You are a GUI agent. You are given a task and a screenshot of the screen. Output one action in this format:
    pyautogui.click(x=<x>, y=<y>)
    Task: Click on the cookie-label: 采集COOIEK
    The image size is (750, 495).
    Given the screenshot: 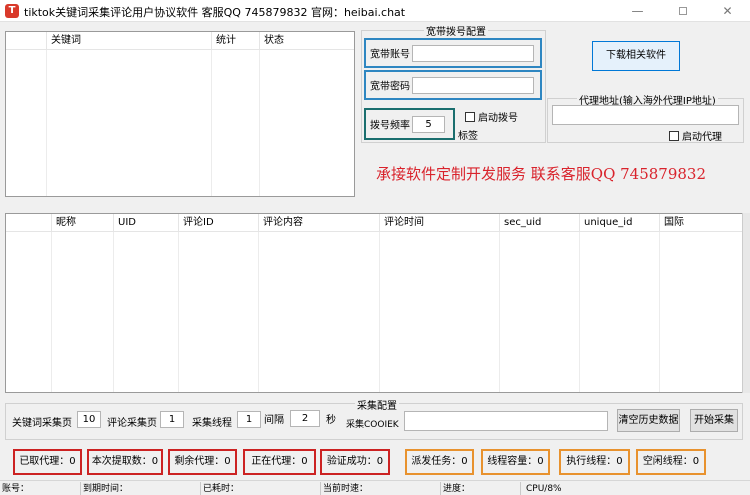 What is the action you would take?
    pyautogui.click(x=372, y=425)
    